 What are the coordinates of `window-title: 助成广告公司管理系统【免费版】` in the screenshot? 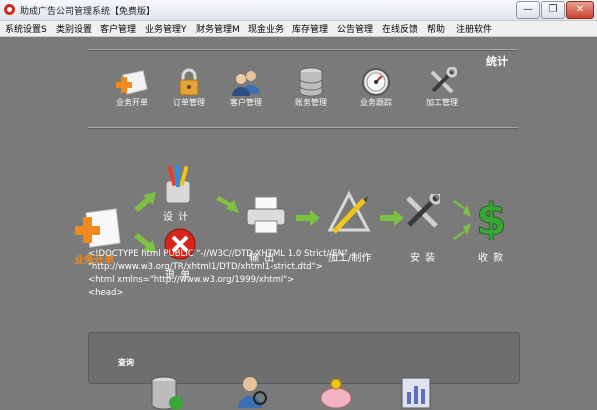 It's located at (88, 12).